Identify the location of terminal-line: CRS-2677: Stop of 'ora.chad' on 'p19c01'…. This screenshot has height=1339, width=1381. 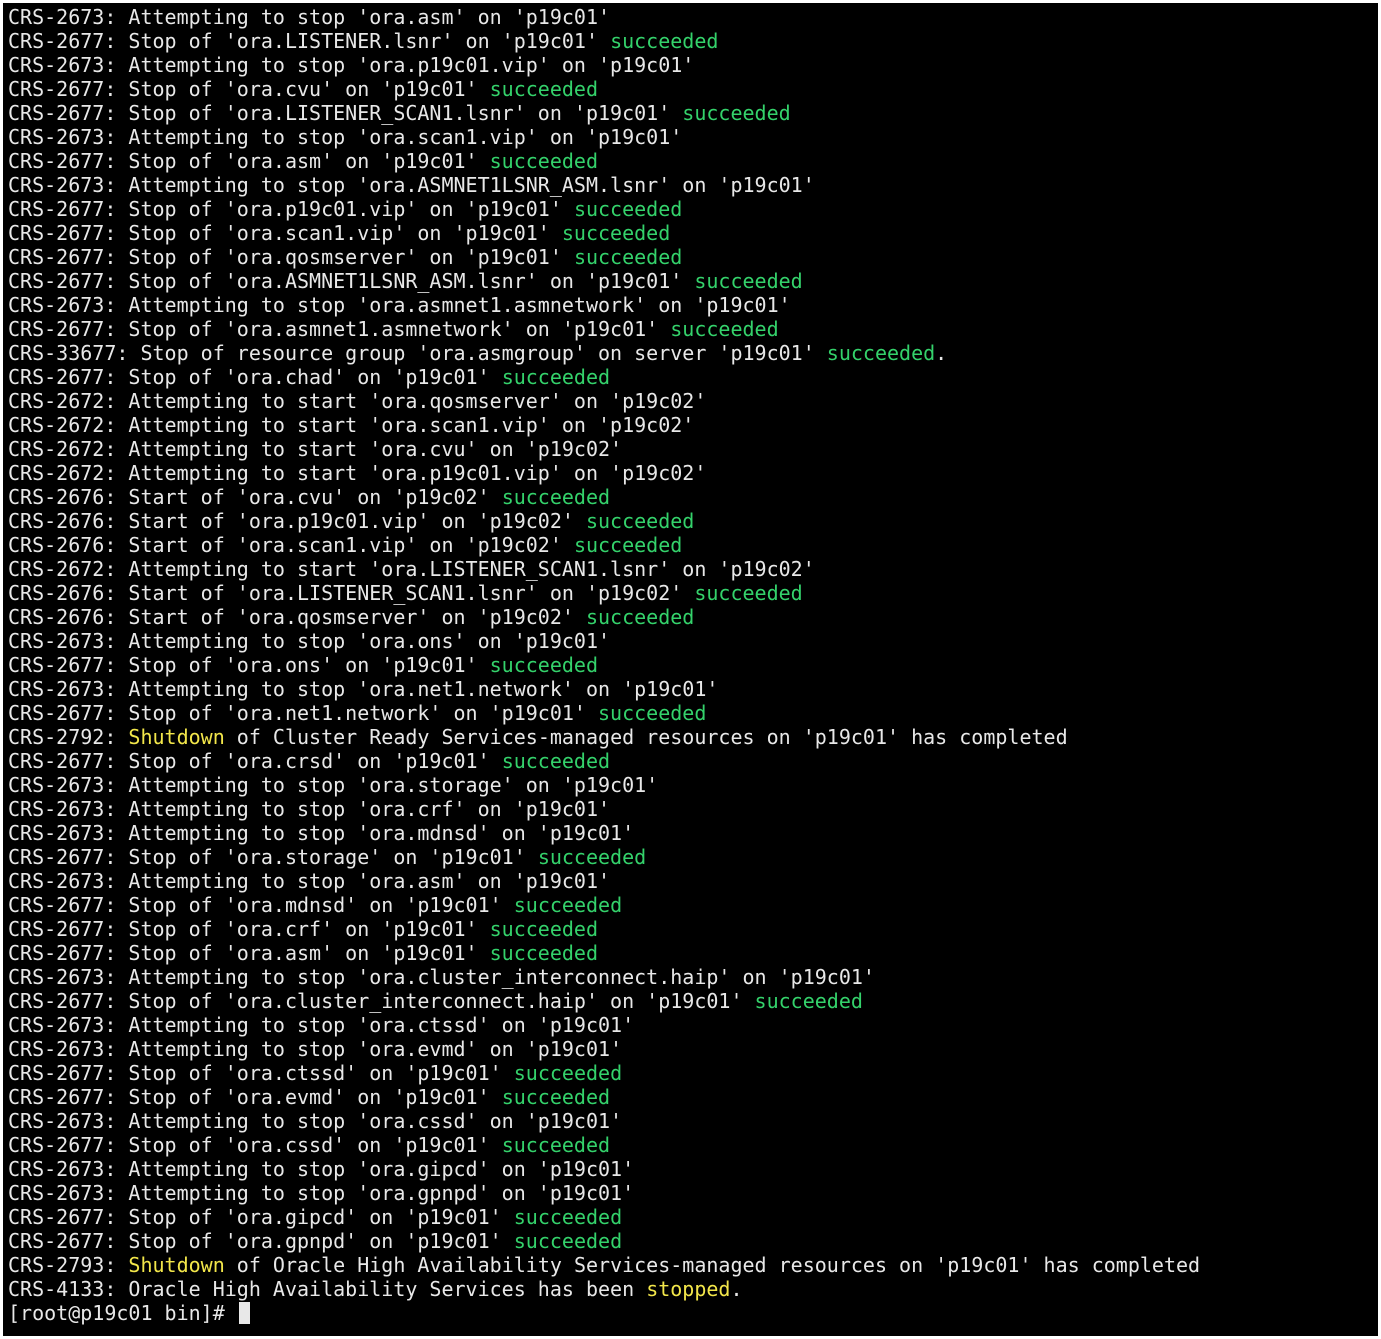
(604, 377).